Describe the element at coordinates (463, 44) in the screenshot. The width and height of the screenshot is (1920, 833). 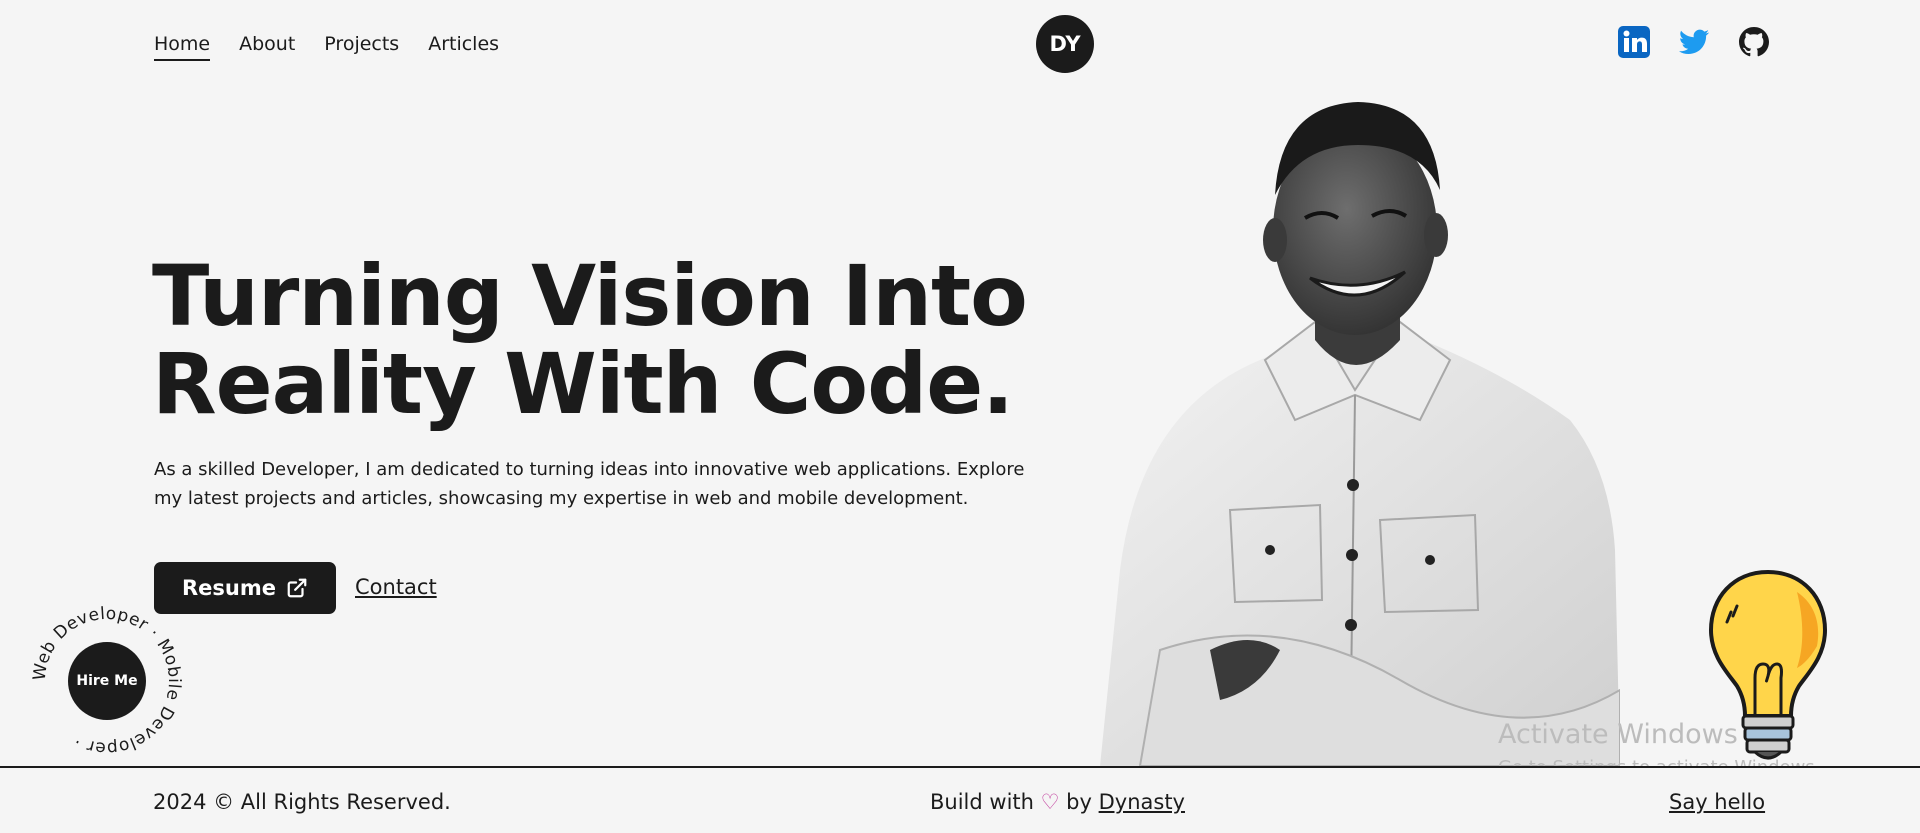
I see `nav-articles: Articles` at that location.